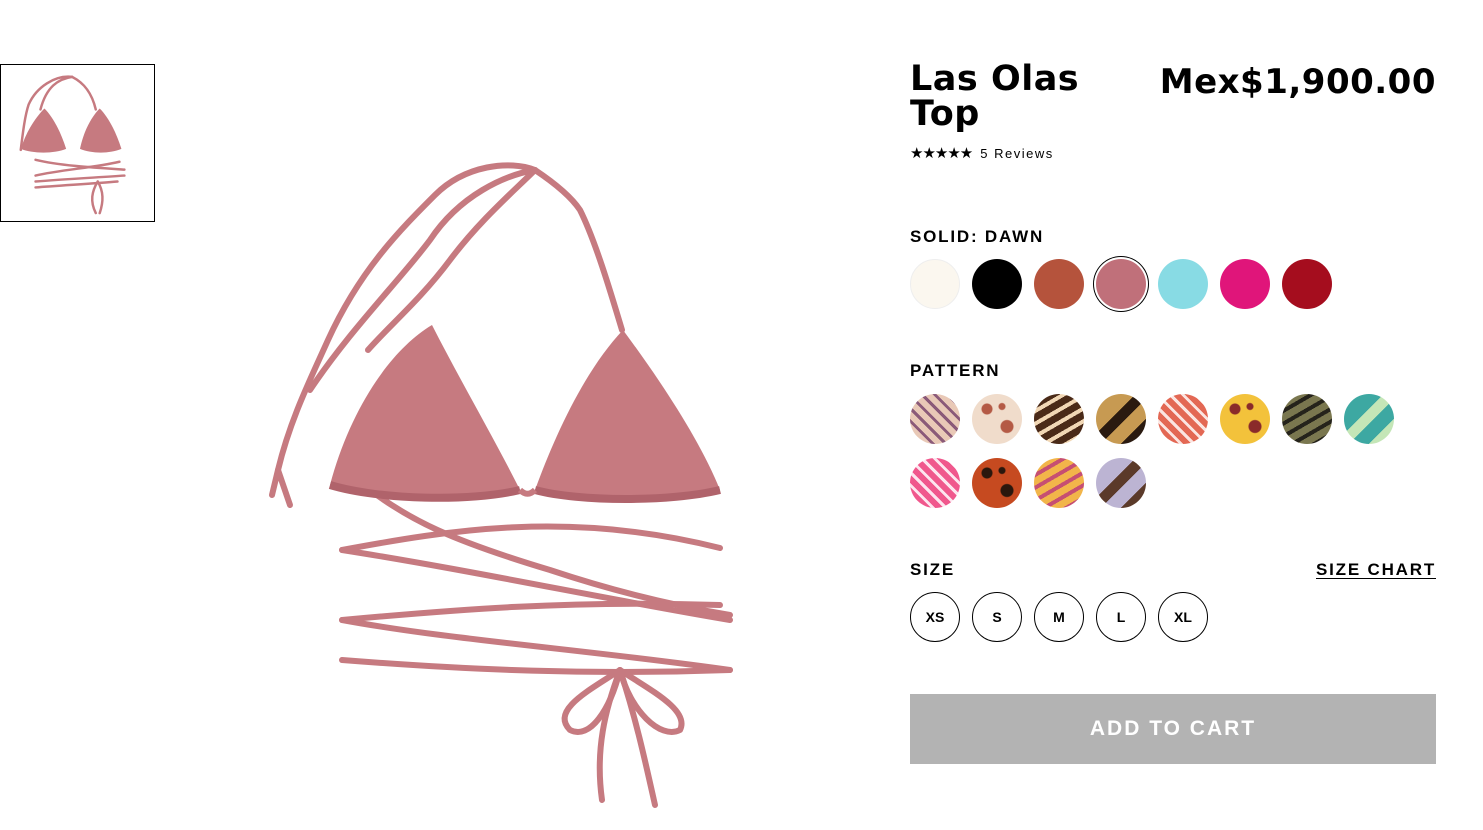  Describe the element at coordinates (935, 284) in the screenshot. I see `swatch-ivory` at that location.